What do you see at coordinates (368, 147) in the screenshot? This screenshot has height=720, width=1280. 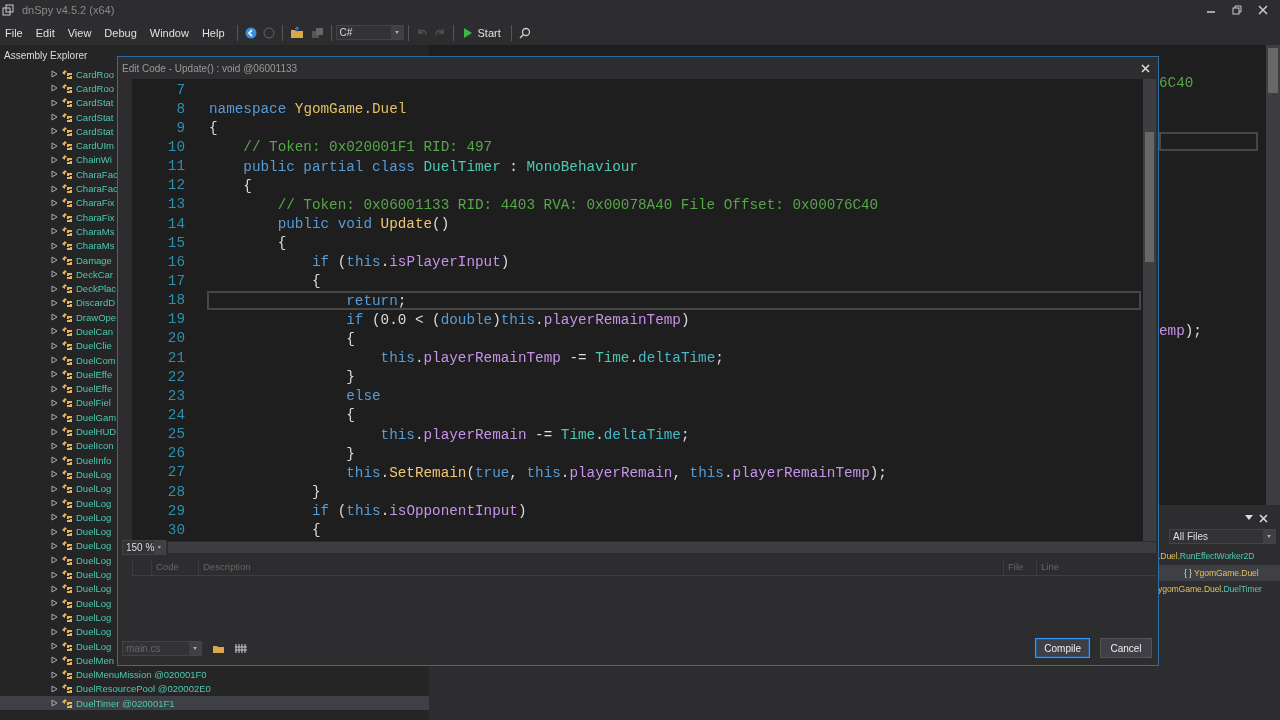 I see `code-line: // Token: 0x020001F1 RID: 497` at bounding box center [368, 147].